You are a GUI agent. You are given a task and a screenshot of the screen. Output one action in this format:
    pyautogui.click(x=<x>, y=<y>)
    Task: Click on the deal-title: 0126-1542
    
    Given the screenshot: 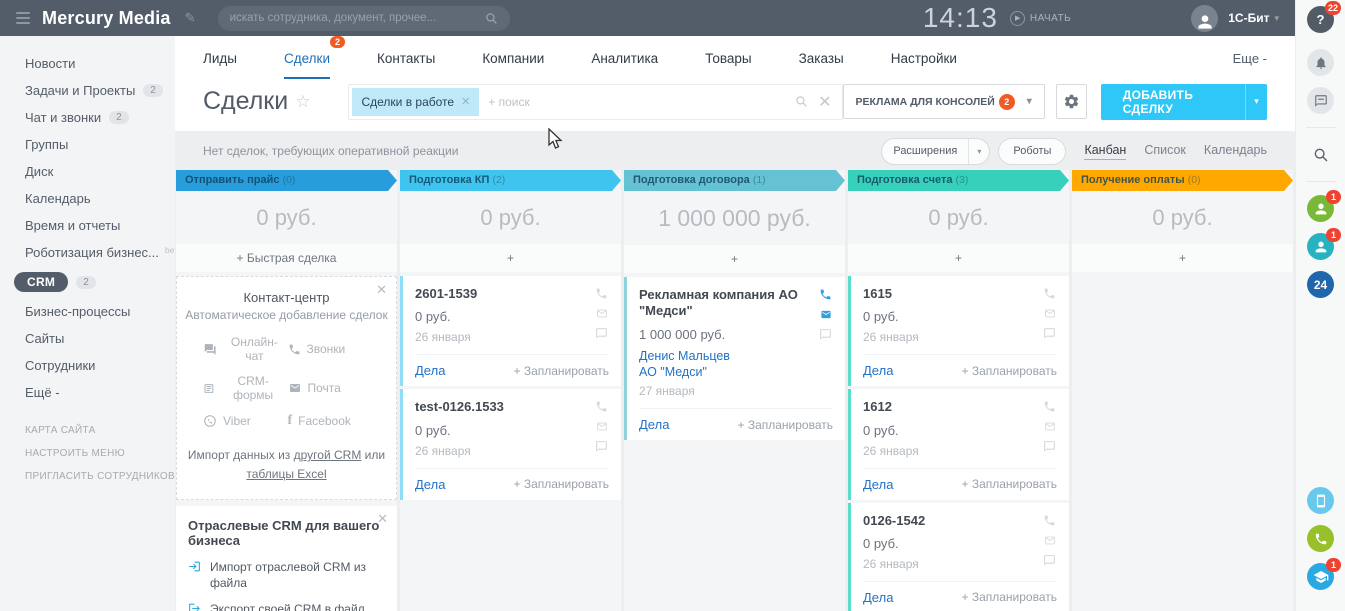 What is the action you would take?
    pyautogui.click(x=894, y=521)
    